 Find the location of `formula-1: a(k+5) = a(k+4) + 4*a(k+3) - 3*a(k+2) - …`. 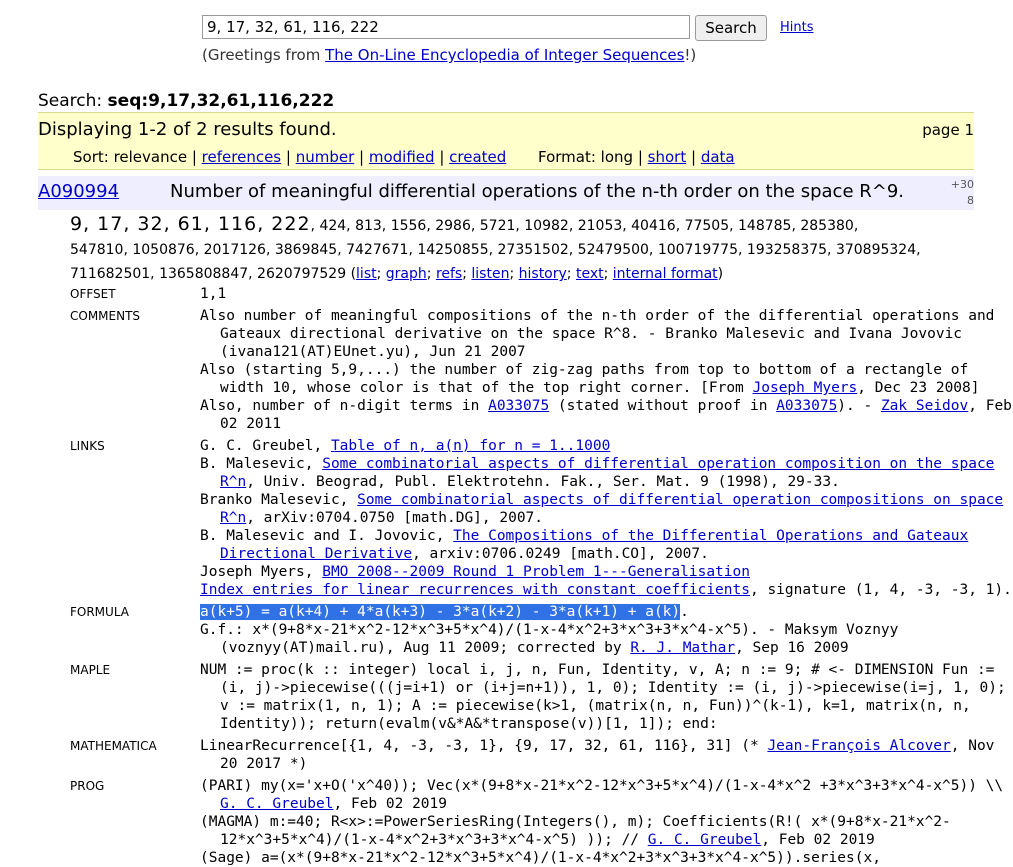

formula-1: a(k+5) = a(k+4) + 4*a(k+3) - 3*a(k+2) - … is located at coordinates (575, 612).